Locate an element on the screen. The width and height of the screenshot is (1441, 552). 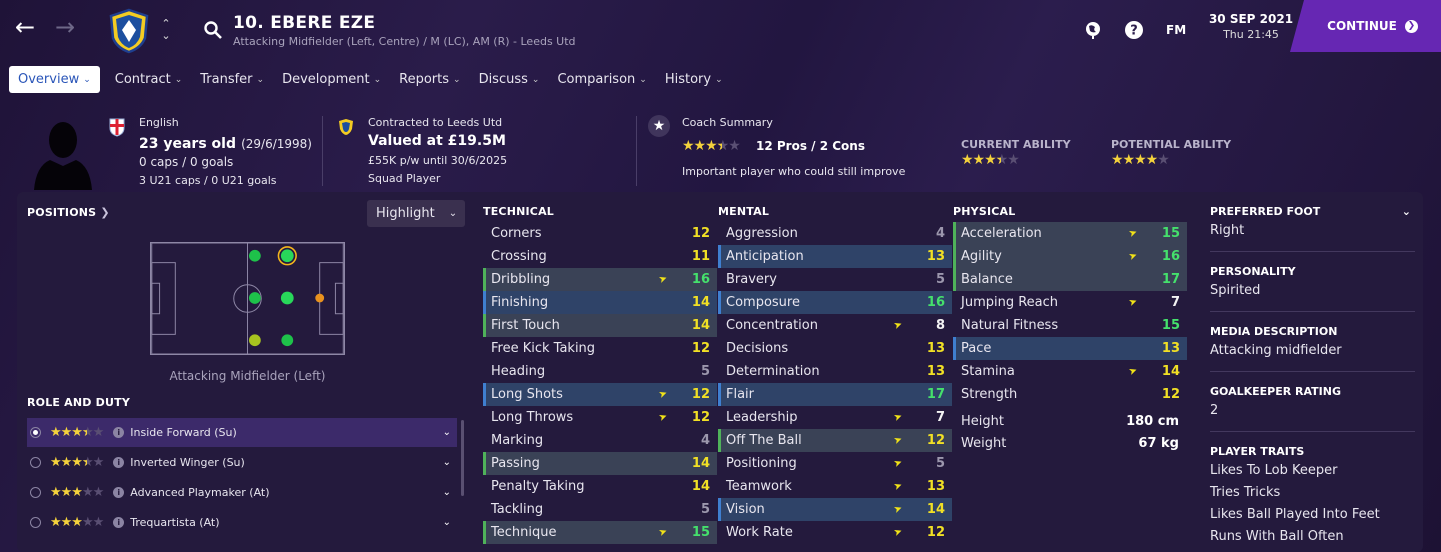
attribute-row: Flair 17 is located at coordinates (835, 394).